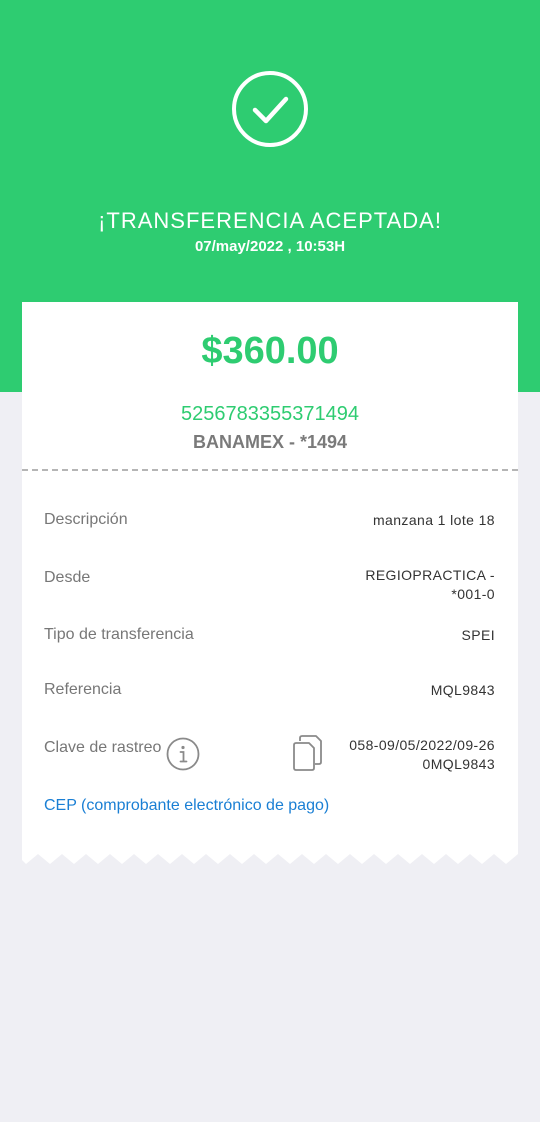 This screenshot has width=540, height=1122. Describe the element at coordinates (458, 764) in the screenshot. I see `clave-value-line2: 0MQL9843` at that location.